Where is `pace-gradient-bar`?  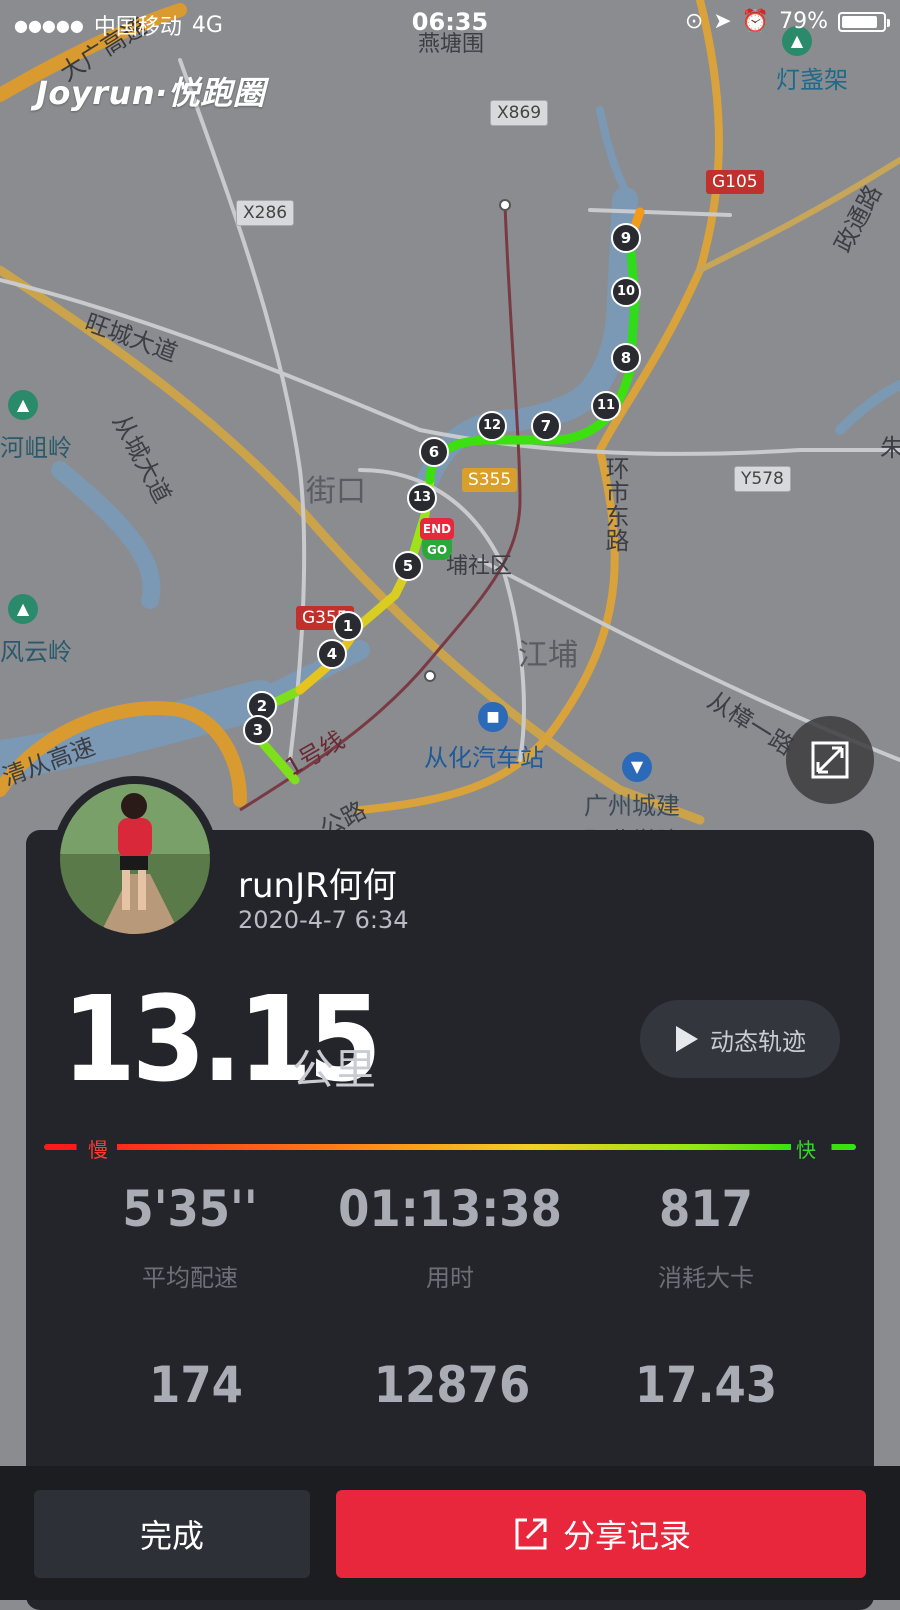 pace-gradient-bar is located at coordinates (450, 1147).